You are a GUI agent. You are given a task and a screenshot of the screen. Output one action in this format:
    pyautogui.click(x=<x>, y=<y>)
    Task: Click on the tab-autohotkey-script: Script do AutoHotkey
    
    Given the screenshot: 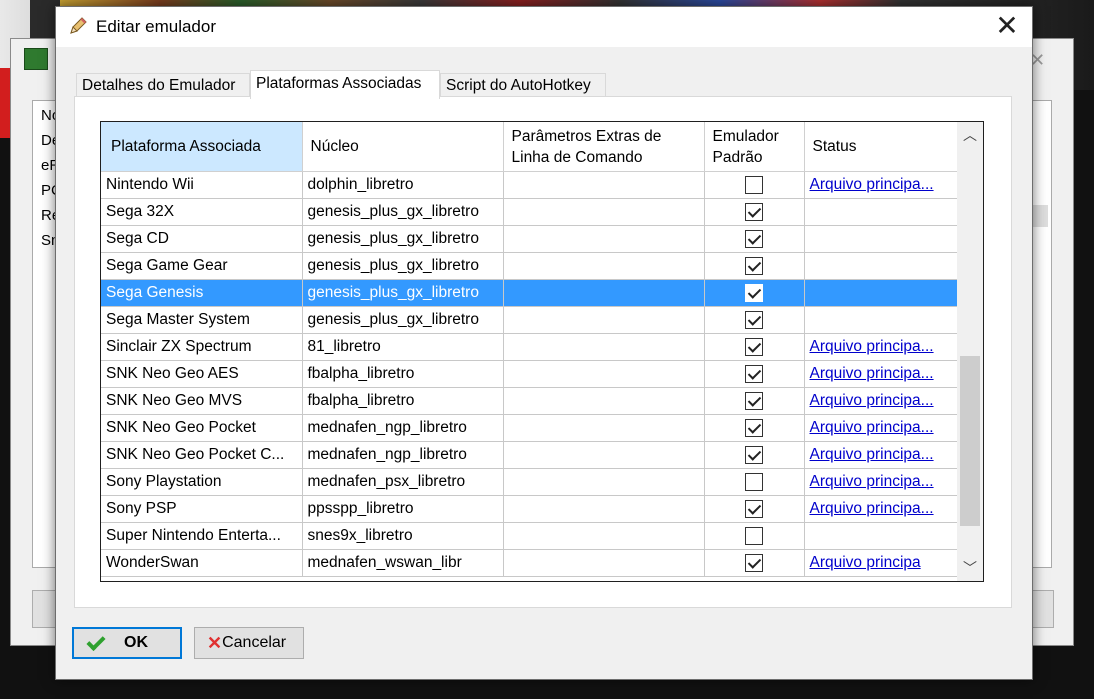 What is the action you would take?
    pyautogui.click(x=523, y=85)
    